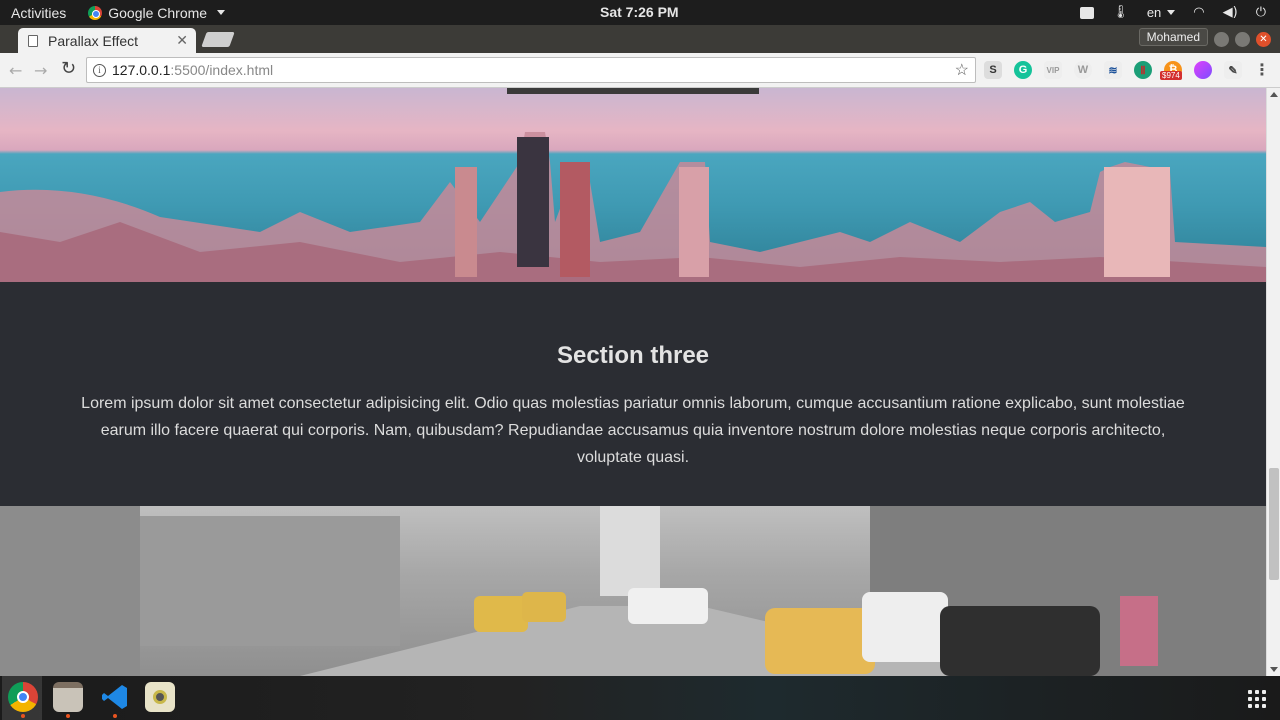 This screenshot has height=720, width=1280. Describe the element at coordinates (160, 697) in the screenshot. I see `rhythmbox-icon` at that location.